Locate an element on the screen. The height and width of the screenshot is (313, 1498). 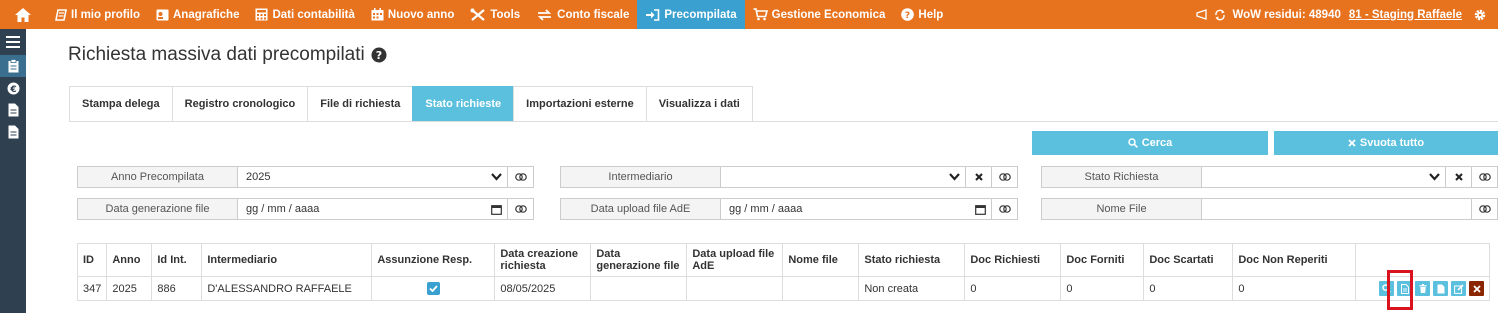
sidebar-item-euro: € is located at coordinates (13, 88).